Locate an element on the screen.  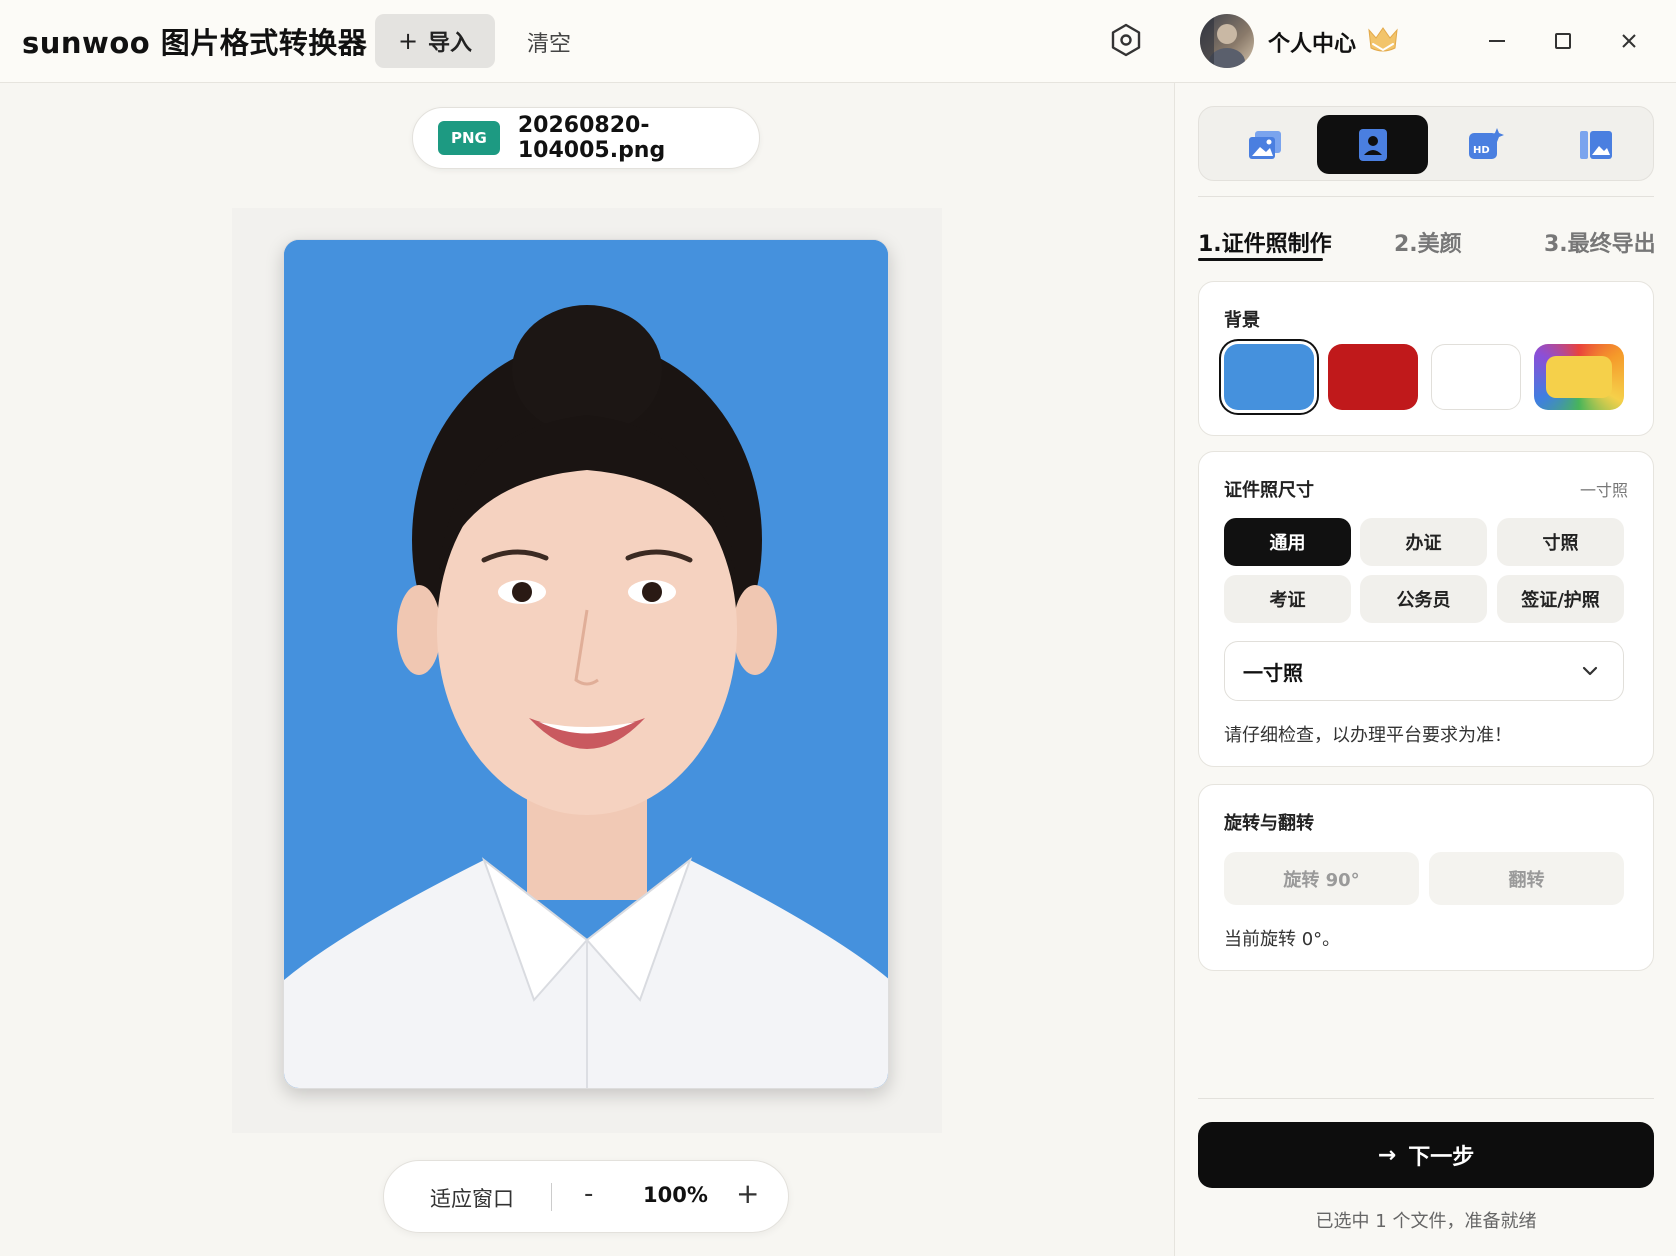
size-category-visa-passport: 签证/护照 is located at coordinates (1560, 599).